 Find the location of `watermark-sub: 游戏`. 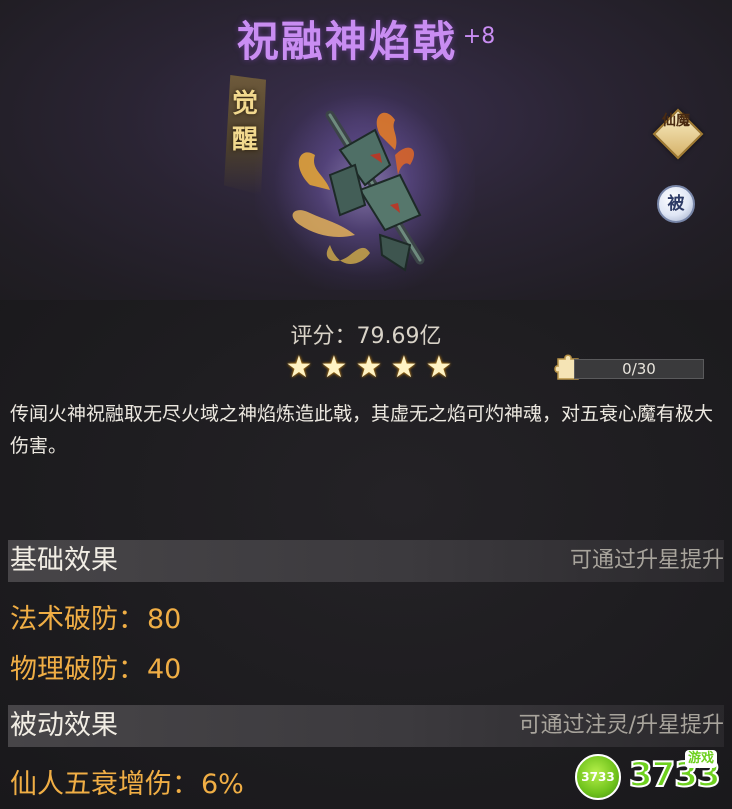

watermark-sub: 游戏 is located at coordinates (701, 759).